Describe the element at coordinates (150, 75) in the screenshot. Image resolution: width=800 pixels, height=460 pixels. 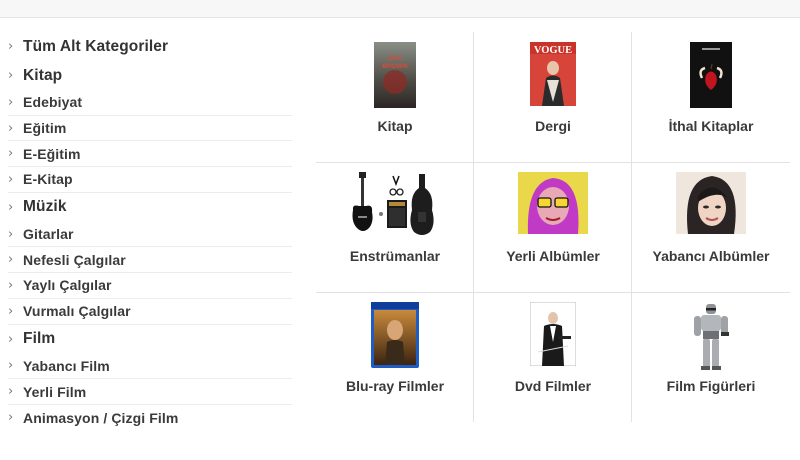
I see `sidebar-item-kitap: › Kitap` at that location.